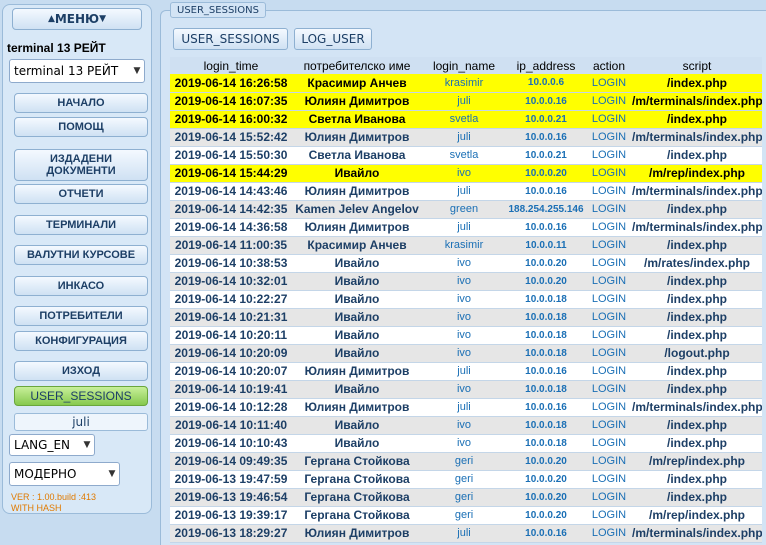 This screenshot has width=766, height=545. What do you see at coordinates (81, 422) in the screenshot?
I see `current-user-label: juli` at bounding box center [81, 422].